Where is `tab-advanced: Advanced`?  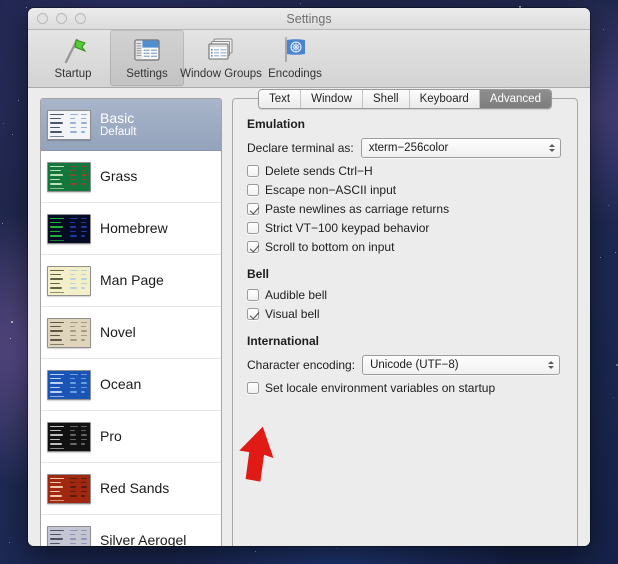 tab-advanced: Advanced is located at coordinates (515, 99).